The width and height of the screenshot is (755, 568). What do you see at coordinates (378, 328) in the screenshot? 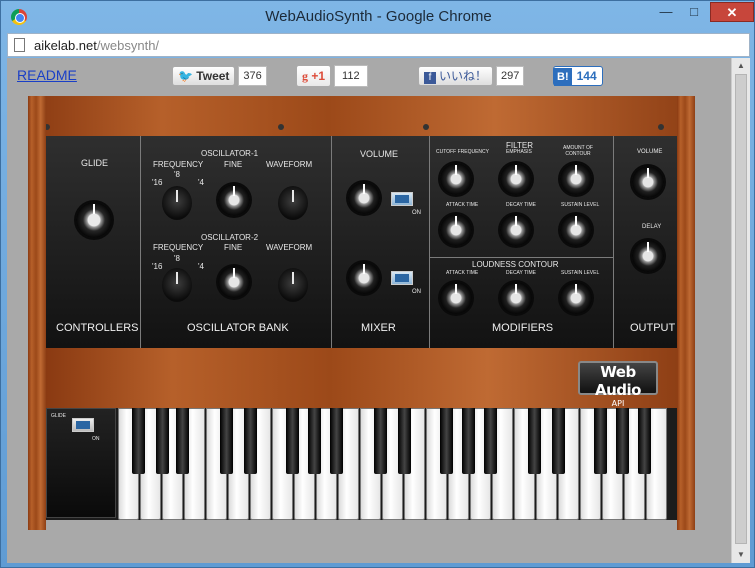
I see `mixer-section-label: MIXER` at bounding box center [378, 328].